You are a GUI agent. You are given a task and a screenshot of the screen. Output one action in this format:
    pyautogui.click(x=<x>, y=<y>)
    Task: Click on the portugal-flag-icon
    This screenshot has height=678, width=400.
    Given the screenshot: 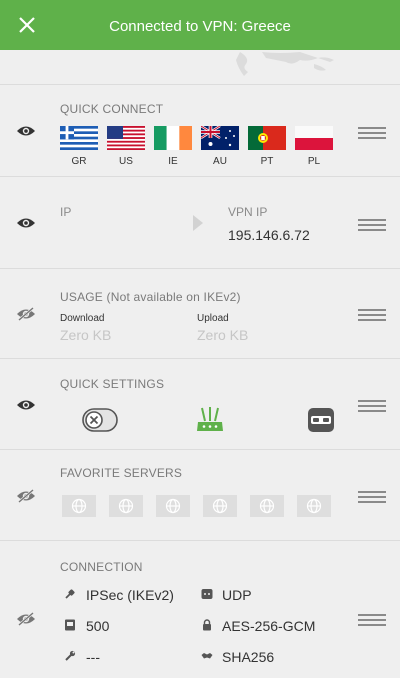 What is the action you would take?
    pyautogui.click(x=267, y=138)
    